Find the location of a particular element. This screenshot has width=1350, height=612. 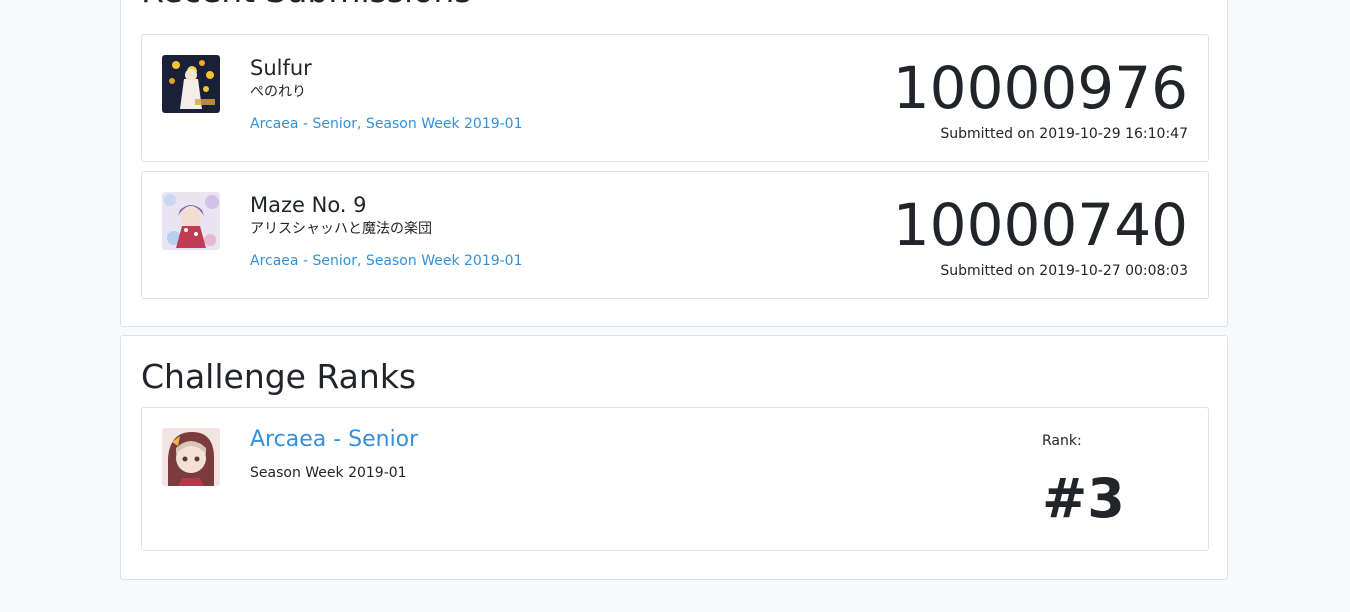

submitted-timestamp: Submitted on 2019-10-29 16:10:47 is located at coordinates (1064, 134).